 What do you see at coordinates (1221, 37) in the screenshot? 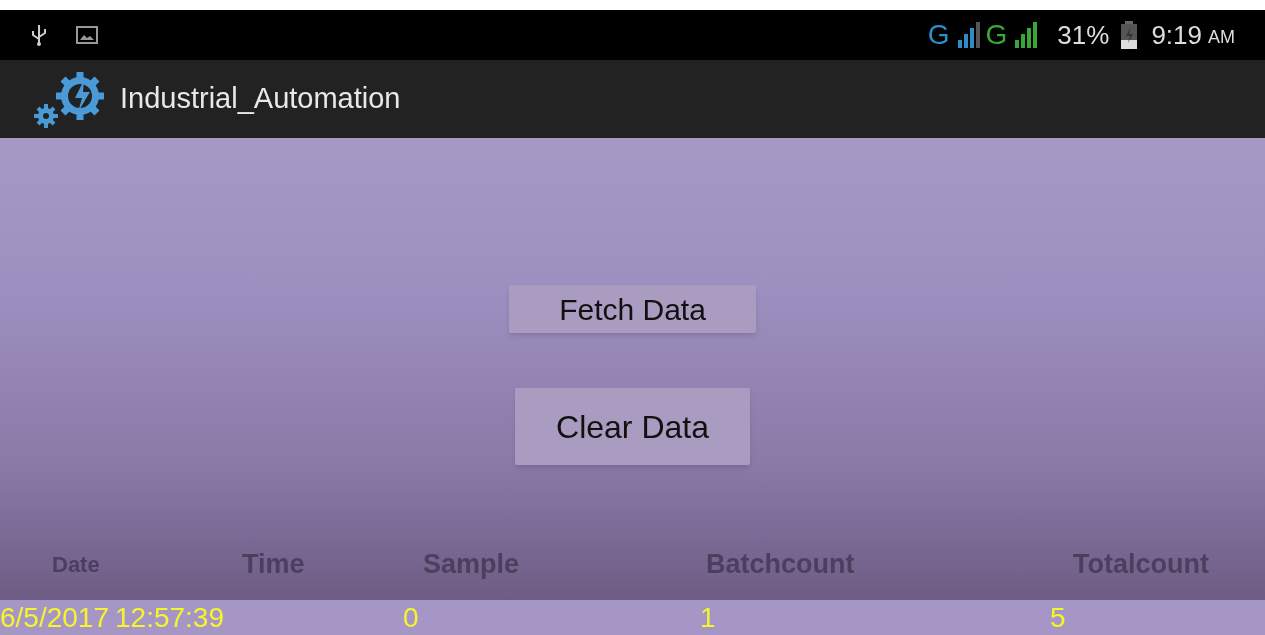
I see `clock-meridiem: AM` at bounding box center [1221, 37].